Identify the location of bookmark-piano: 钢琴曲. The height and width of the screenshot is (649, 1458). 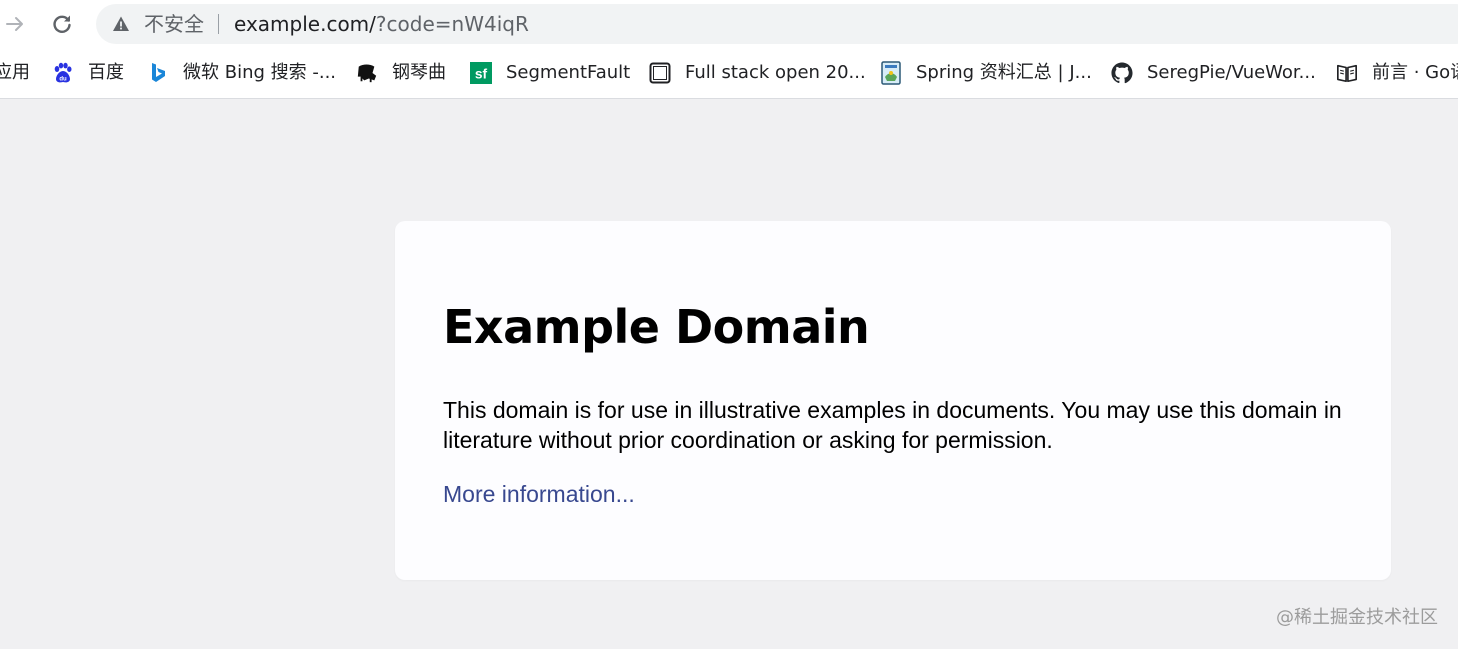
(401, 73).